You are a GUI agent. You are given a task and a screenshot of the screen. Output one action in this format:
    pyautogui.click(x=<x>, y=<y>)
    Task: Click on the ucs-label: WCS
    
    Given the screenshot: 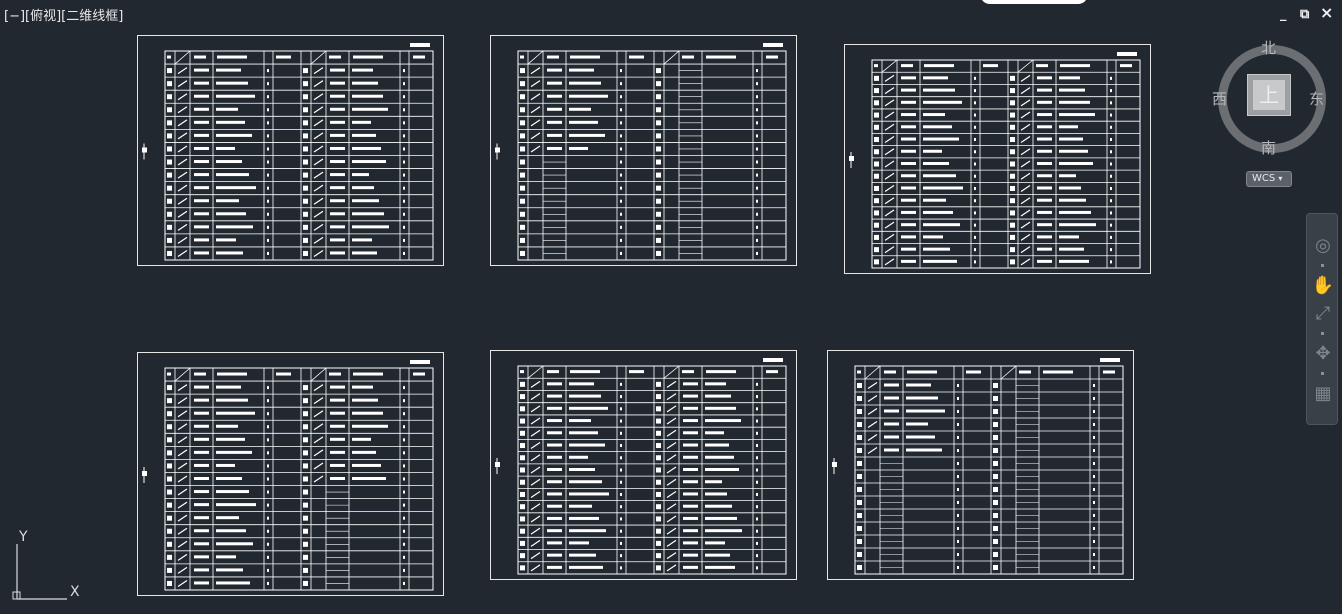 What is the action you would take?
    pyautogui.click(x=1264, y=178)
    